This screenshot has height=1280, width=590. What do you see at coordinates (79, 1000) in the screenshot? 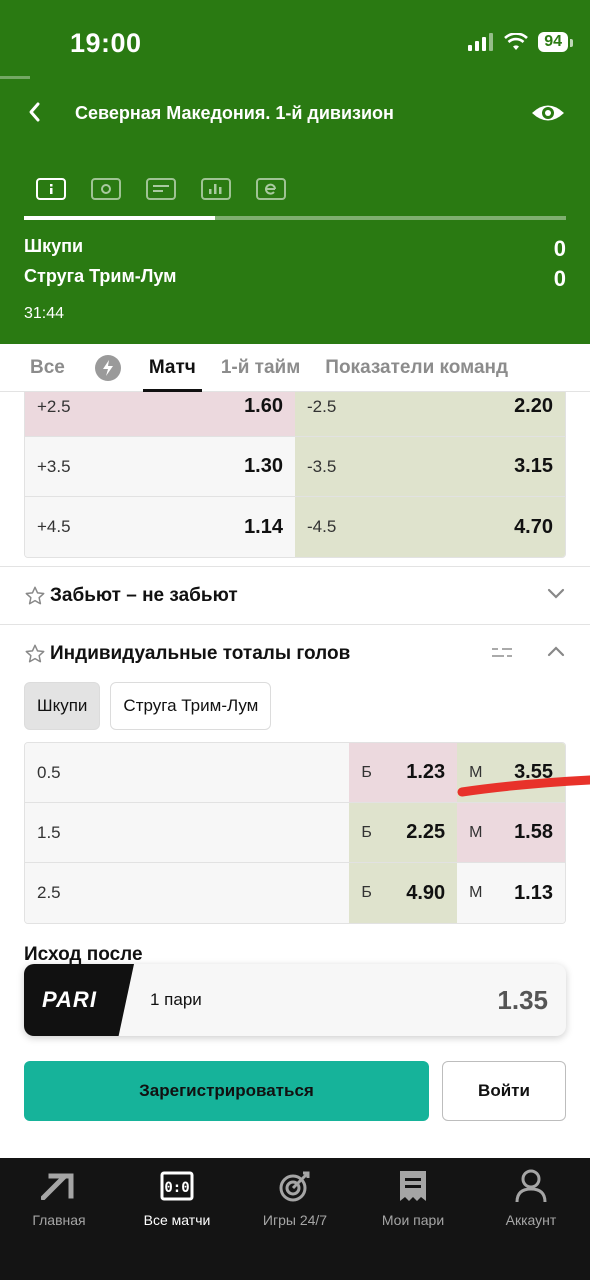
I see `pari-logo: PARI` at bounding box center [79, 1000].